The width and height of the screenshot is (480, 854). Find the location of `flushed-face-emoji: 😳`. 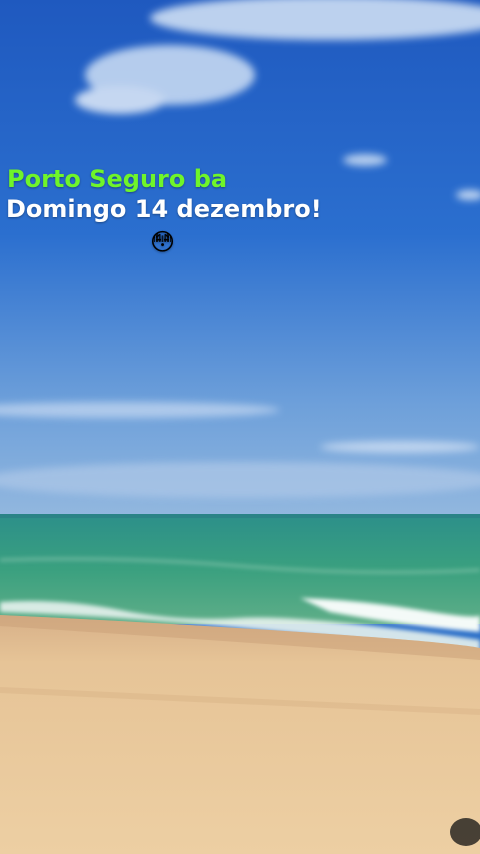

flushed-face-emoji: 😳 is located at coordinates (163, 242).